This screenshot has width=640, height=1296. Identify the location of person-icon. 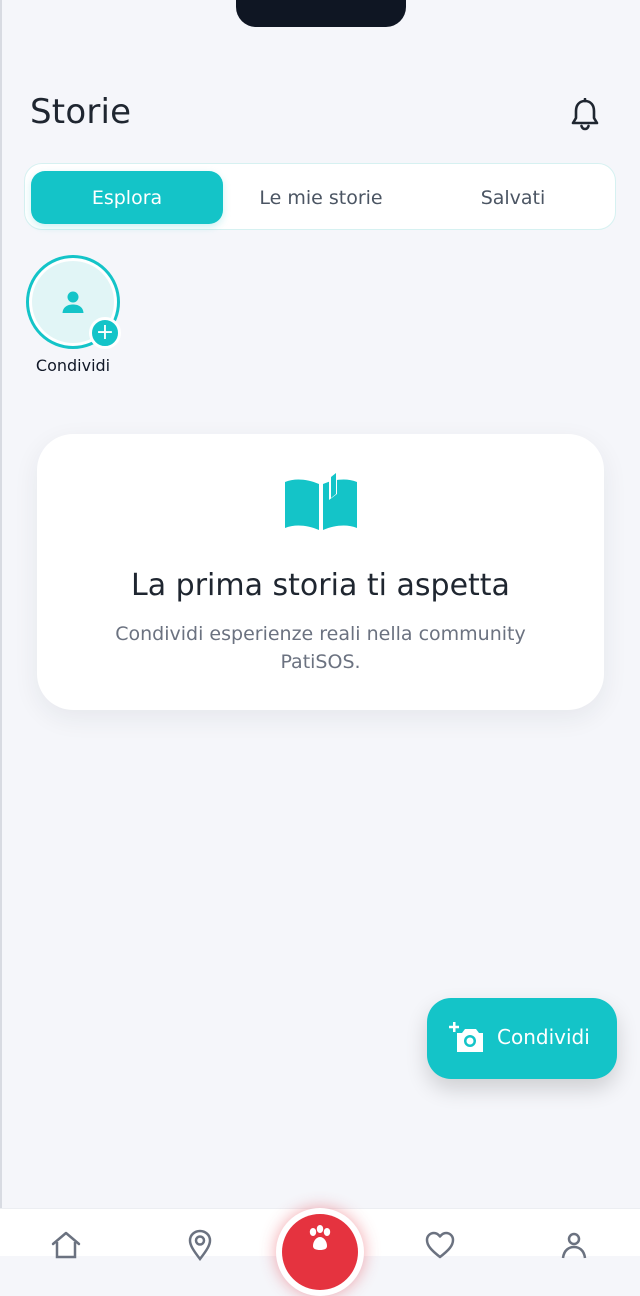
(73, 302).